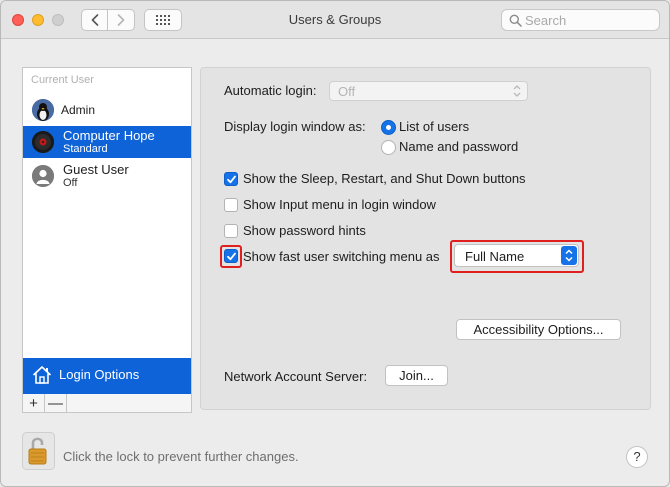  What do you see at coordinates (637, 457) in the screenshot?
I see `help-button: ?` at bounding box center [637, 457].